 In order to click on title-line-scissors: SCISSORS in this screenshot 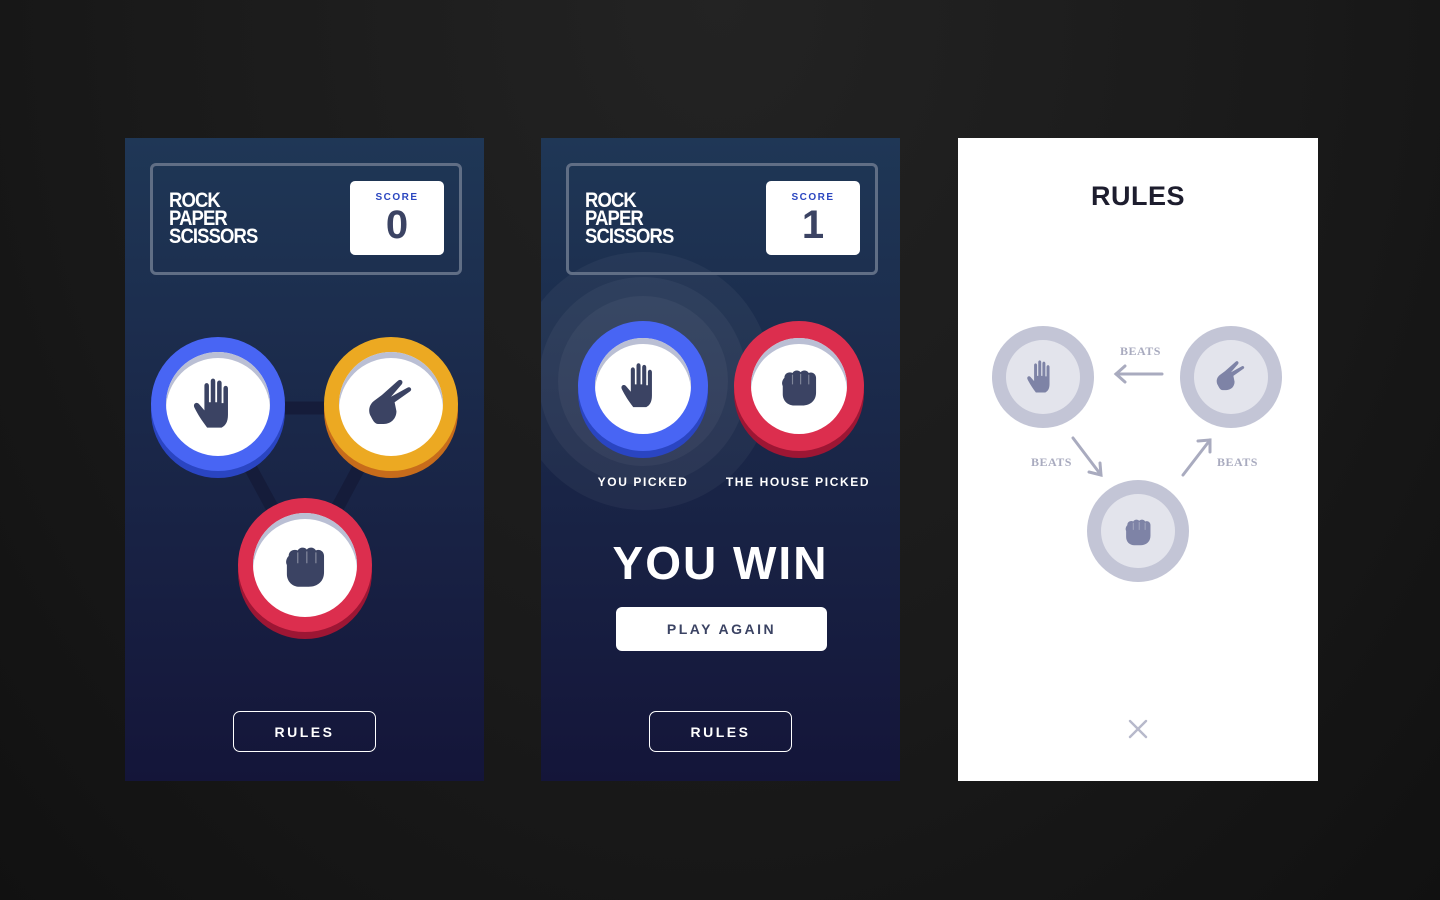, I will do `click(629, 236)`.